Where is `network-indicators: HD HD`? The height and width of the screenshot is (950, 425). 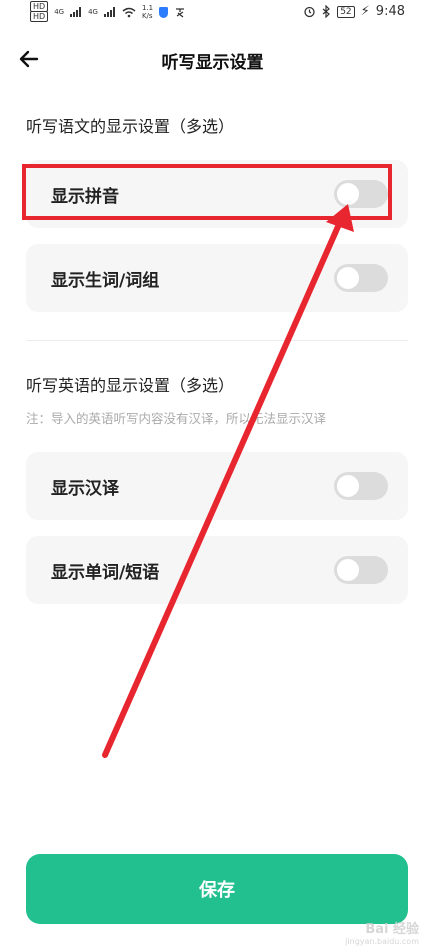
network-indicators: HD HD is located at coordinates (39, 11).